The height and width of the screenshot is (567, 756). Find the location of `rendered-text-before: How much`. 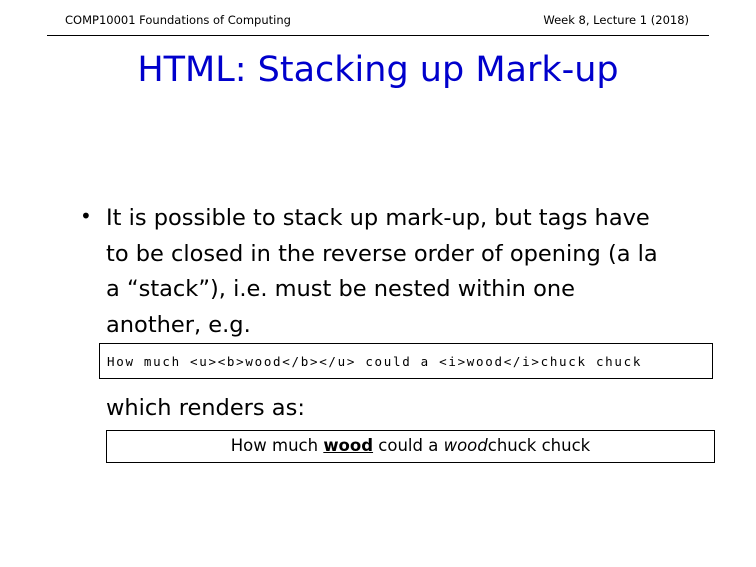

rendered-text-before: How much is located at coordinates (277, 445).